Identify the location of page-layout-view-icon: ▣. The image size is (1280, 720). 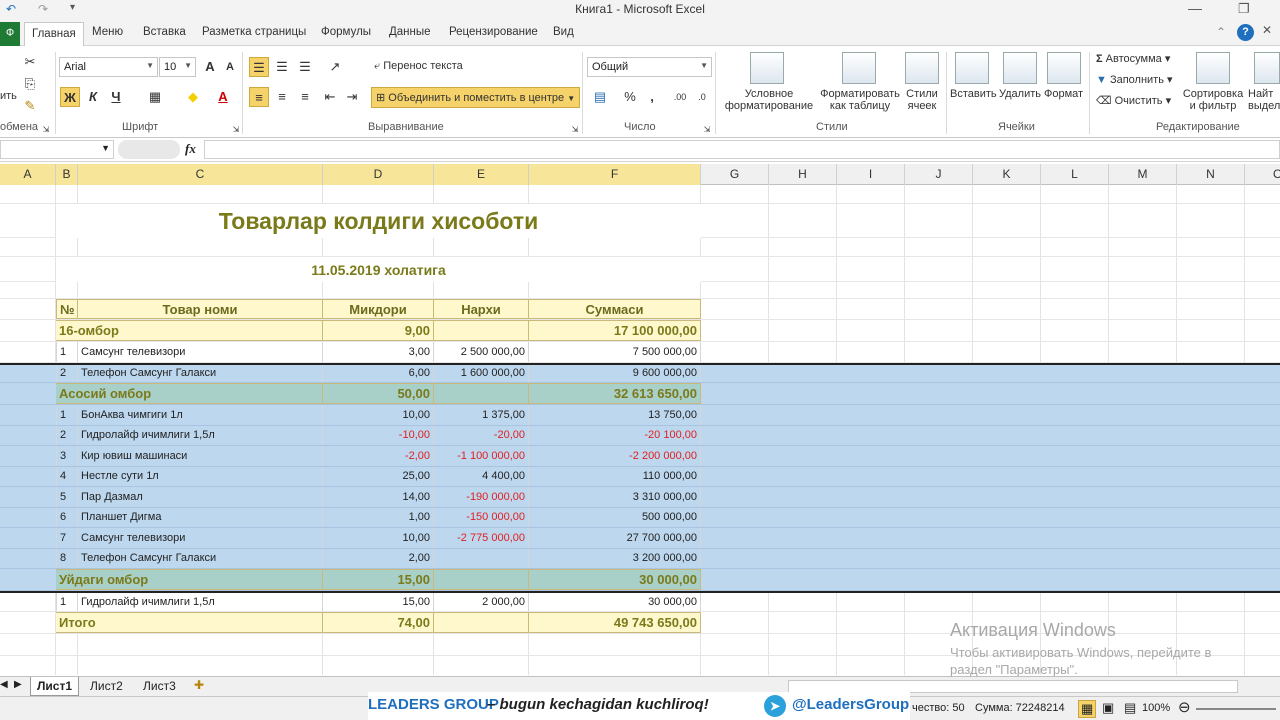
(1108, 708).